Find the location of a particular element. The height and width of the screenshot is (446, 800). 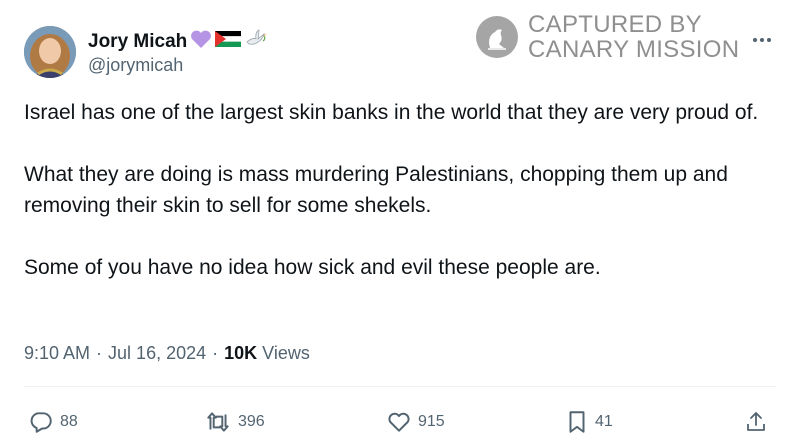

reply-button: 88 is located at coordinates (53, 422).